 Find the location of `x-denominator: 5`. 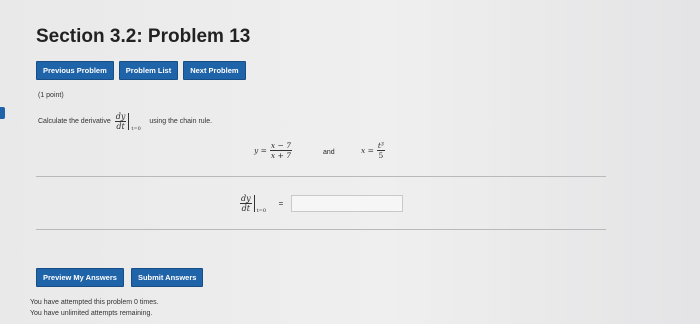

x-denominator: 5 is located at coordinates (381, 155).